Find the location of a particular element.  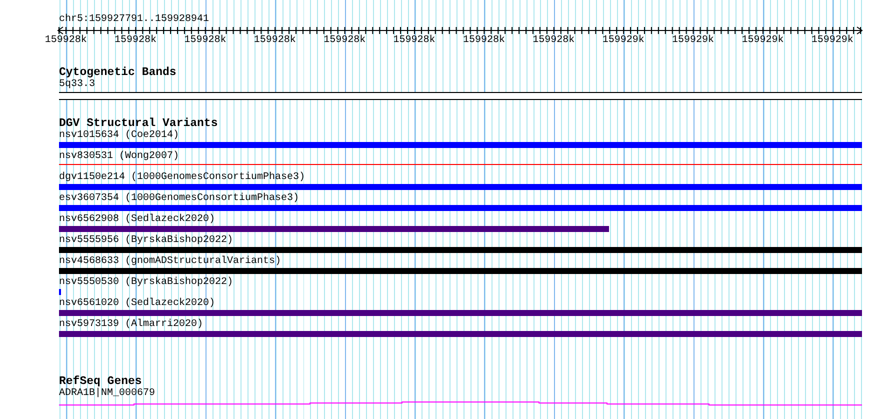

variant-label: esv3607354 (1000GenomesConsortiumPhase3) is located at coordinates (179, 199).